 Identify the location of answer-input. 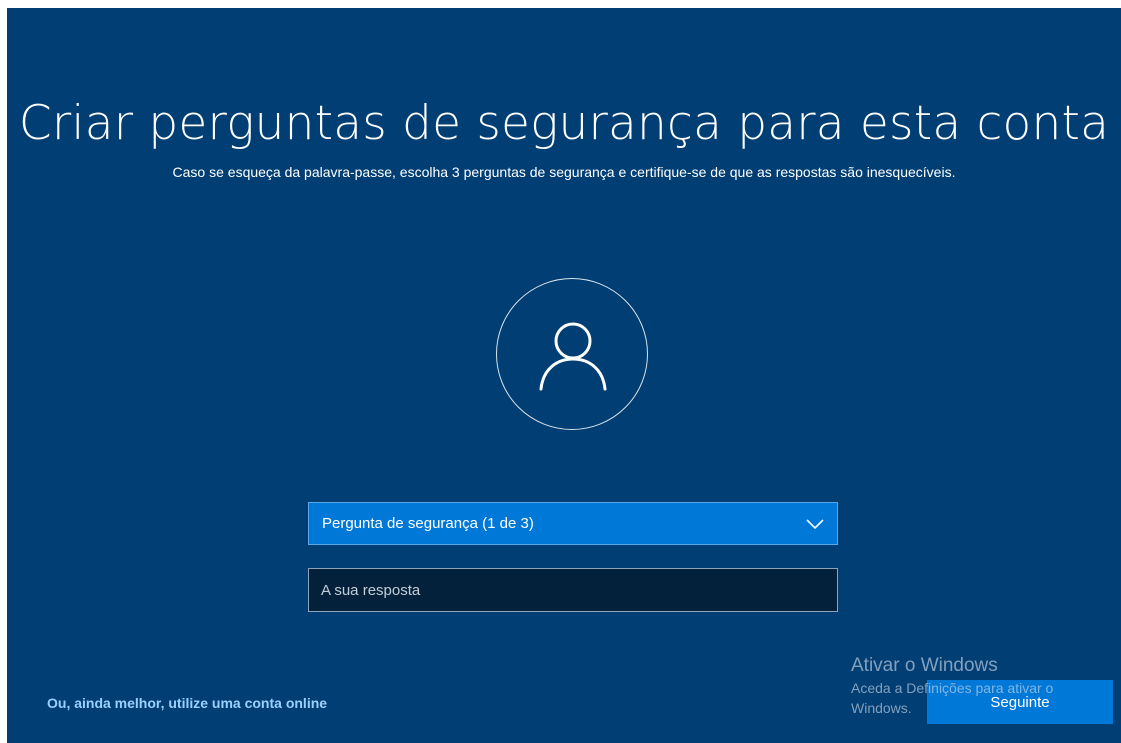
(573, 590).